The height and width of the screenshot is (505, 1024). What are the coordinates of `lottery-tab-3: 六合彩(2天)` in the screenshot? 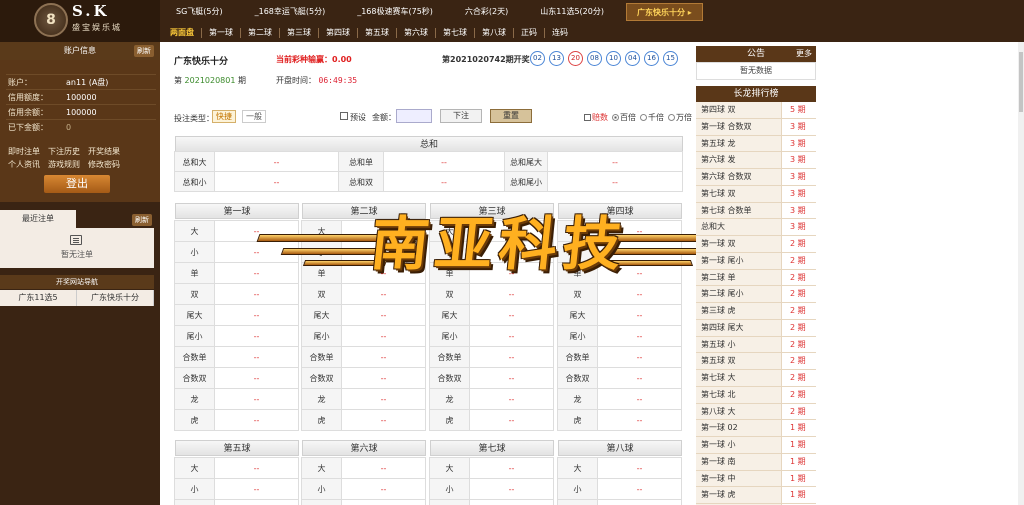 It's located at (486, 12).